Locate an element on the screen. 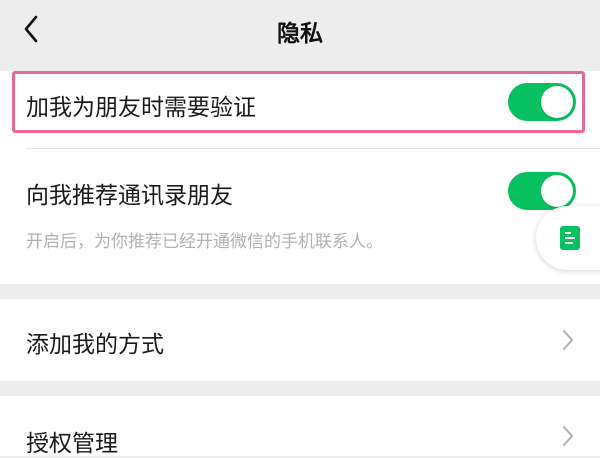 This screenshot has height=458, width=600. page-title: 隐私 is located at coordinates (300, 34).